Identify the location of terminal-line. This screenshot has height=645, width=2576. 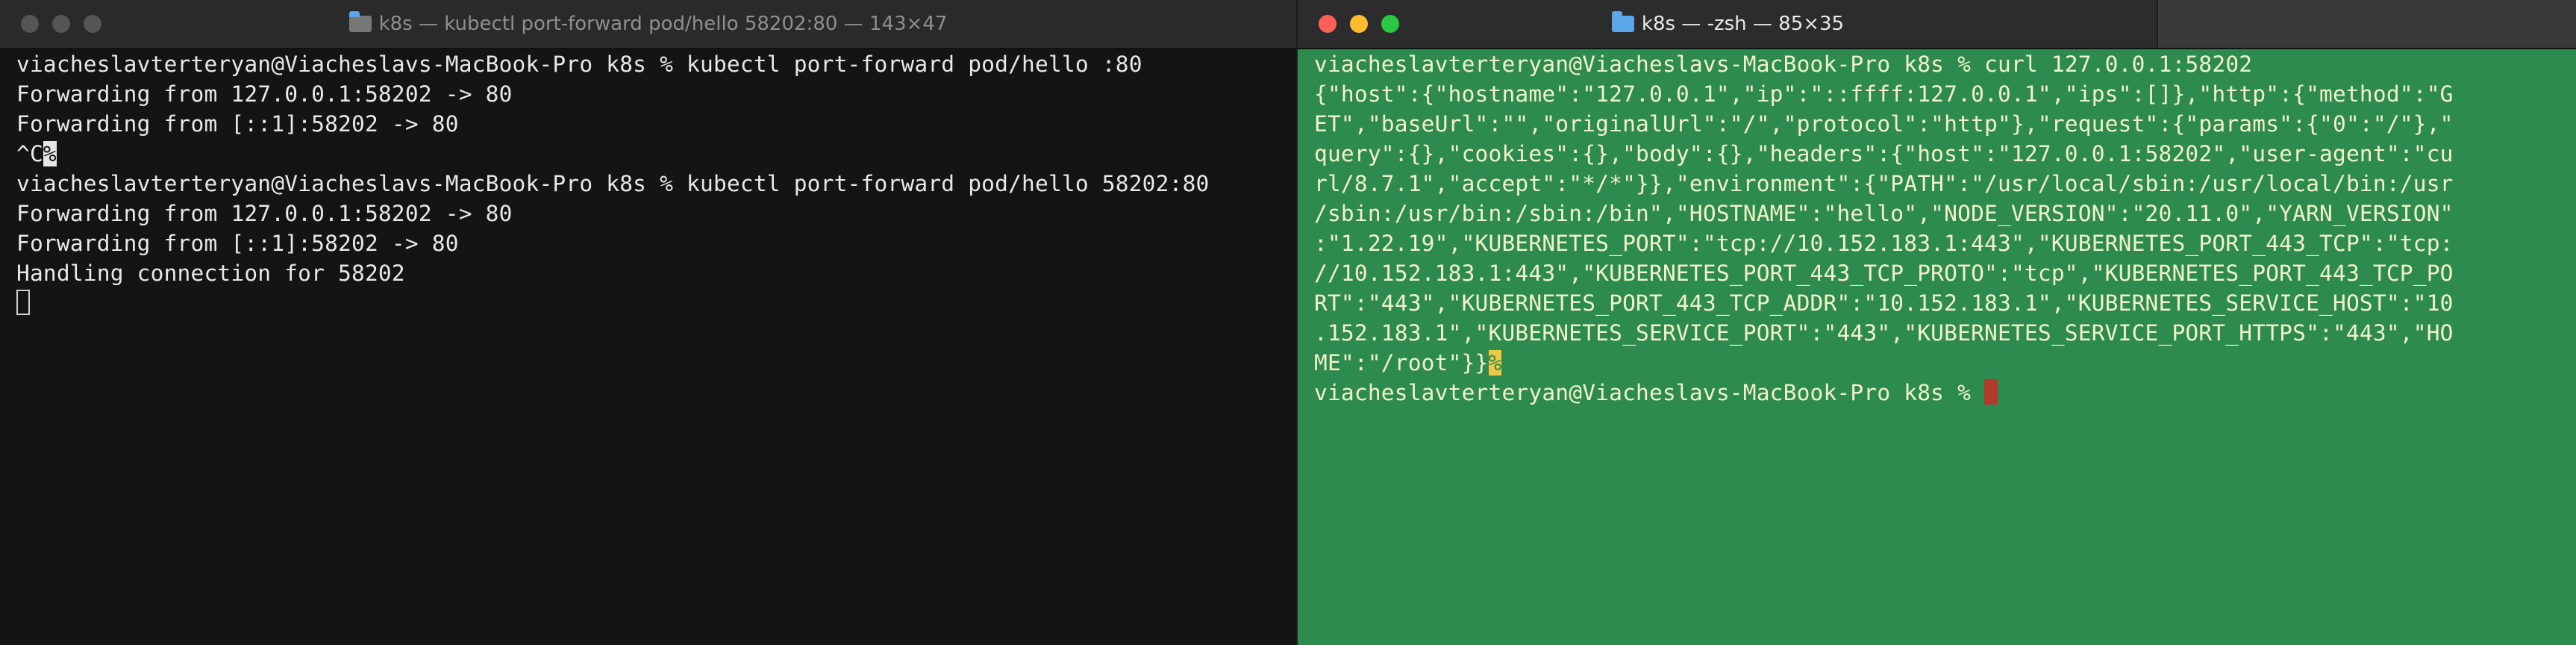
(651, 303).